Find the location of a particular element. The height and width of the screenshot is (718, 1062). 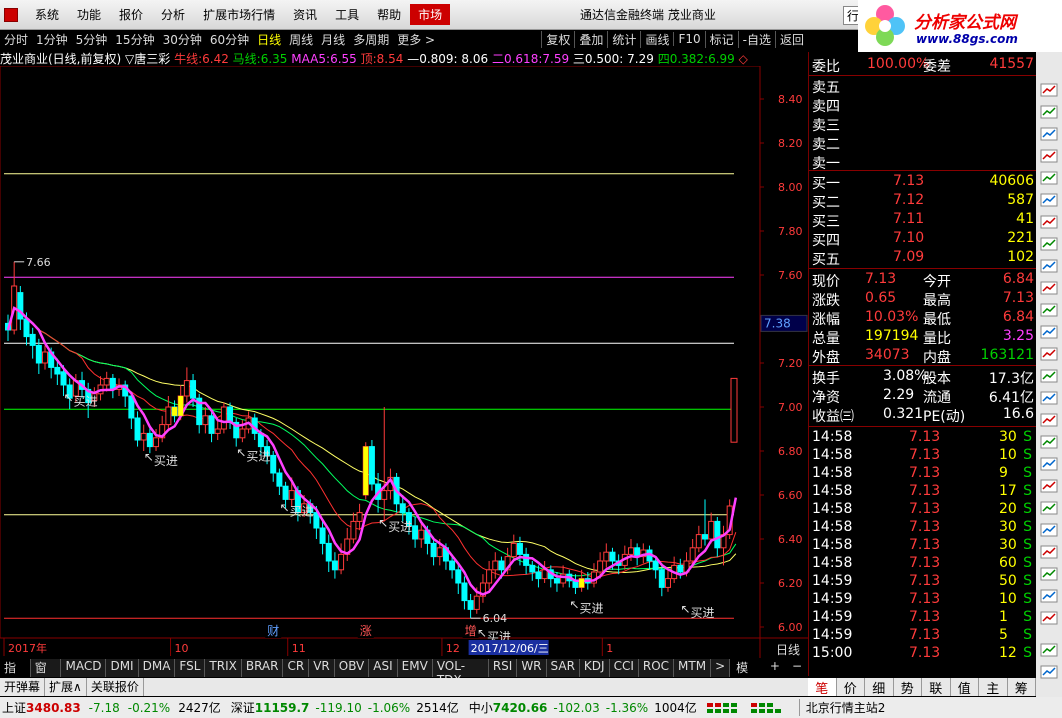

indicator-tab: TRIX is located at coordinates (223, 668).